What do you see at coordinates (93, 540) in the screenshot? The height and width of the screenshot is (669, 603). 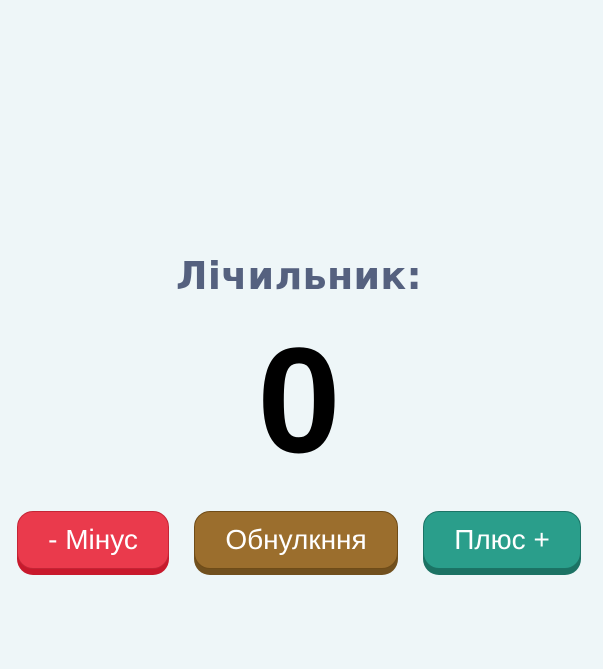 I see `minus-button: - Мінус` at bounding box center [93, 540].